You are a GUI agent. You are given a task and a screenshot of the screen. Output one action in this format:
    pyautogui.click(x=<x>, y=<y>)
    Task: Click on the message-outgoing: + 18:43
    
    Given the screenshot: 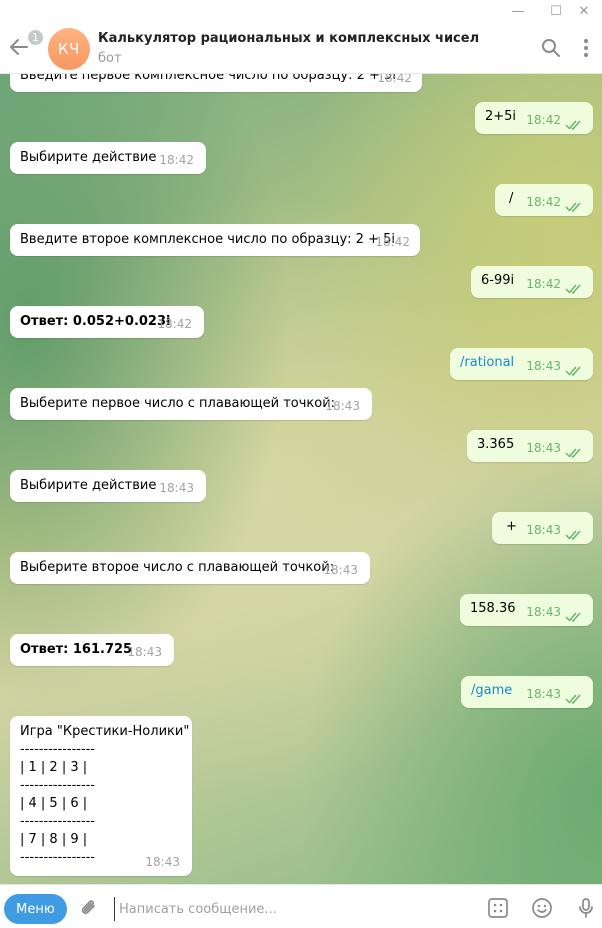 What is the action you would take?
    pyautogui.click(x=542, y=528)
    